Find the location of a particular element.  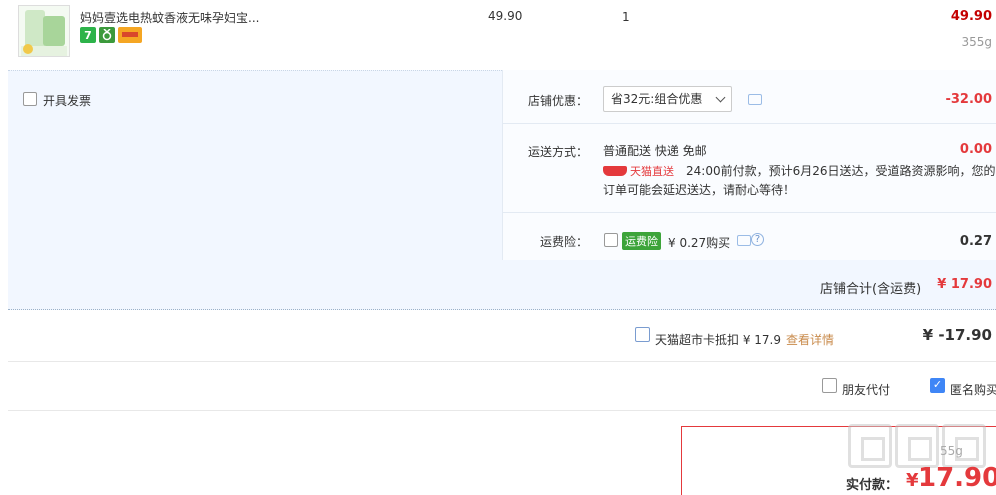

product-thumbnail is located at coordinates (44, 31).